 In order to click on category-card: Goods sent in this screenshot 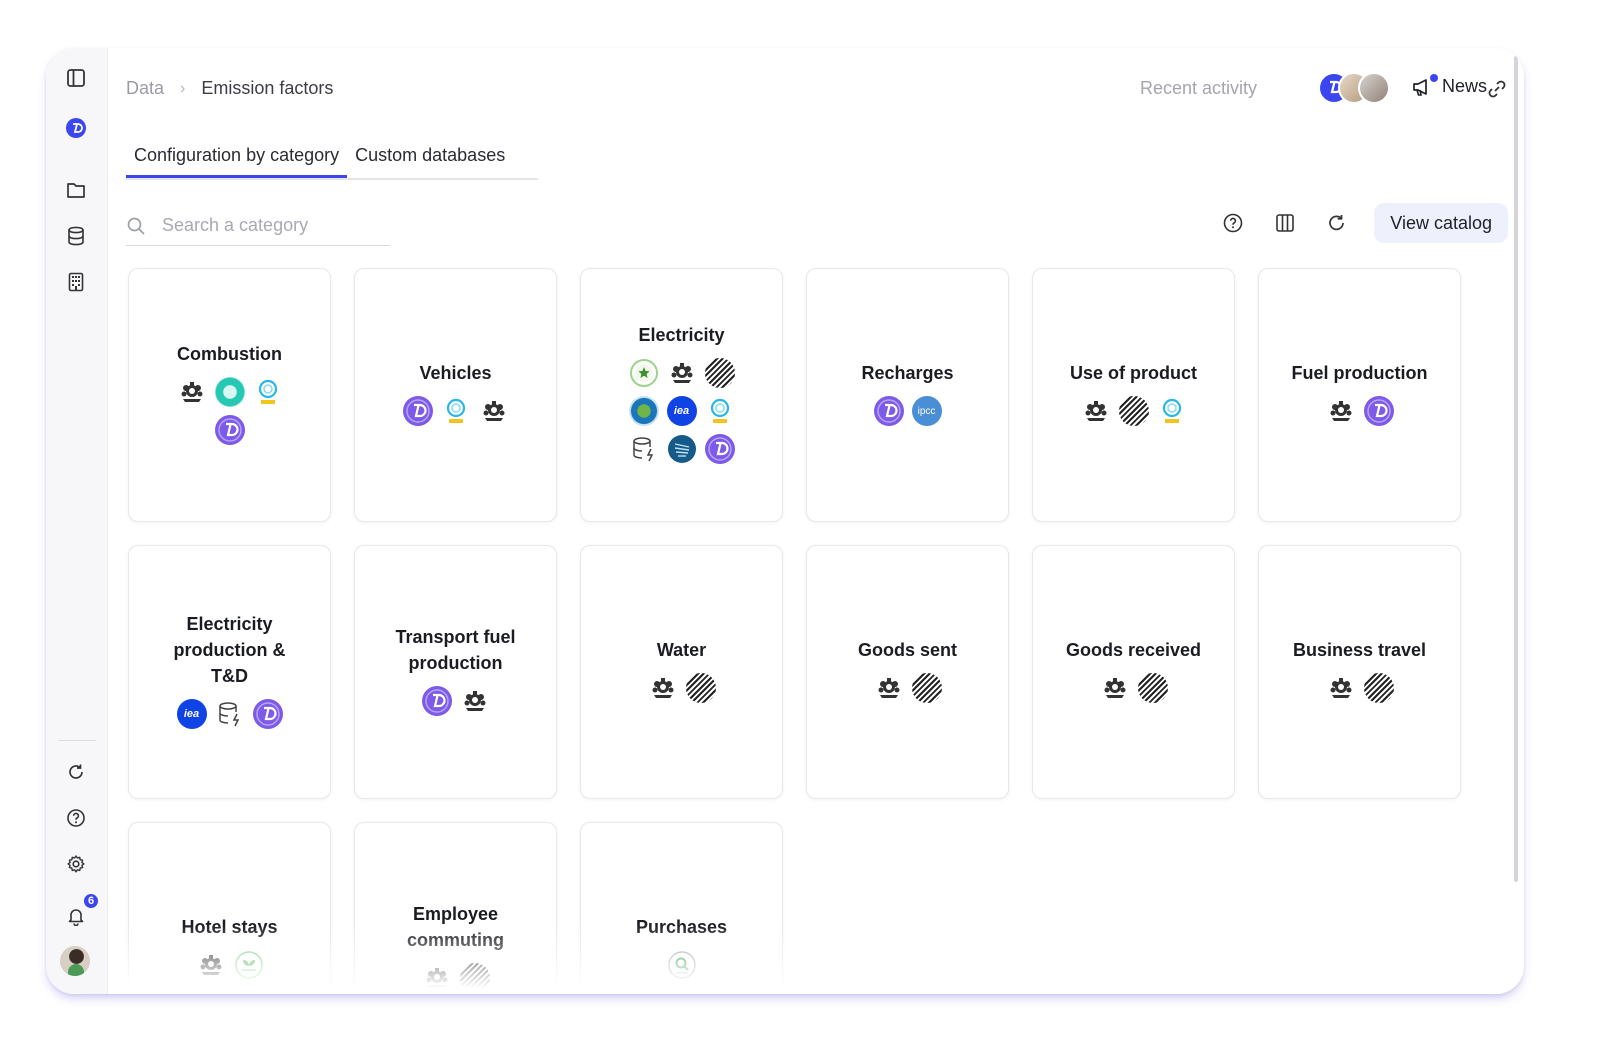, I will do `click(907, 672)`.